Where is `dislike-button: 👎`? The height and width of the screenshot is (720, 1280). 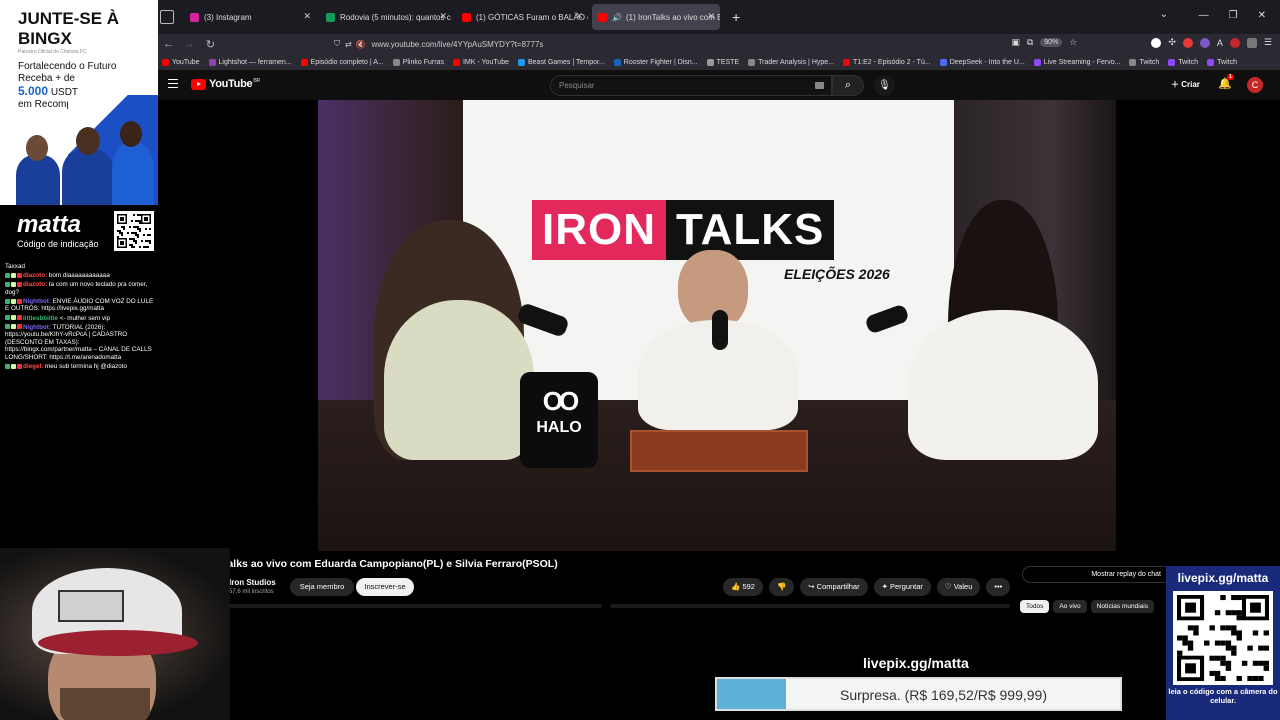 dislike-button: 👎 is located at coordinates (781, 587).